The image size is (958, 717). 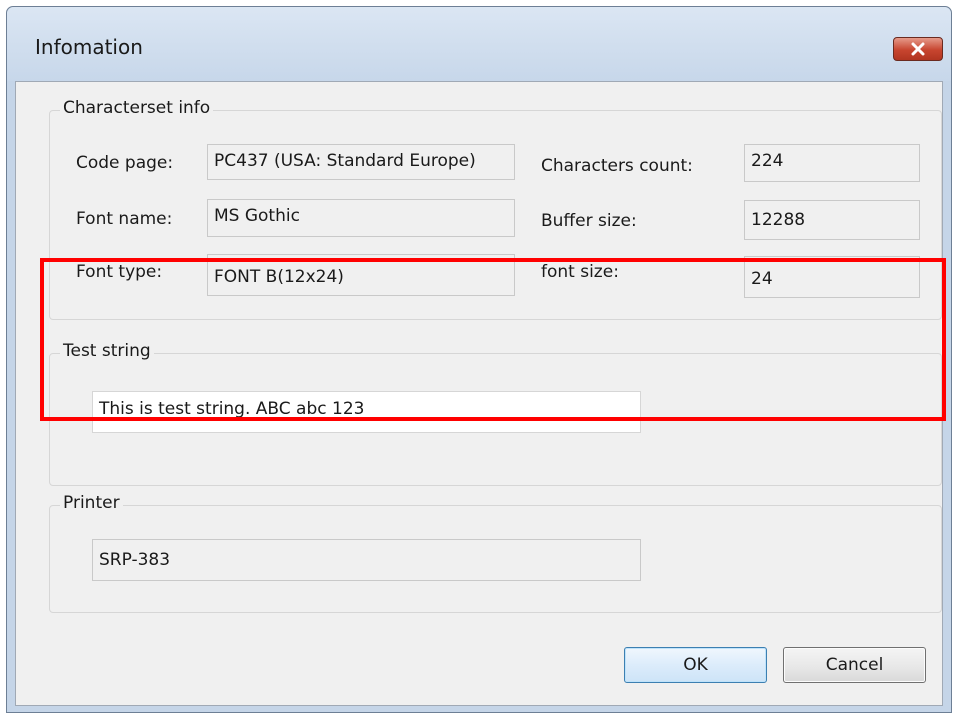 What do you see at coordinates (479, 44) in the screenshot?
I see `title-bar: Infomation` at bounding box center [479, 44].